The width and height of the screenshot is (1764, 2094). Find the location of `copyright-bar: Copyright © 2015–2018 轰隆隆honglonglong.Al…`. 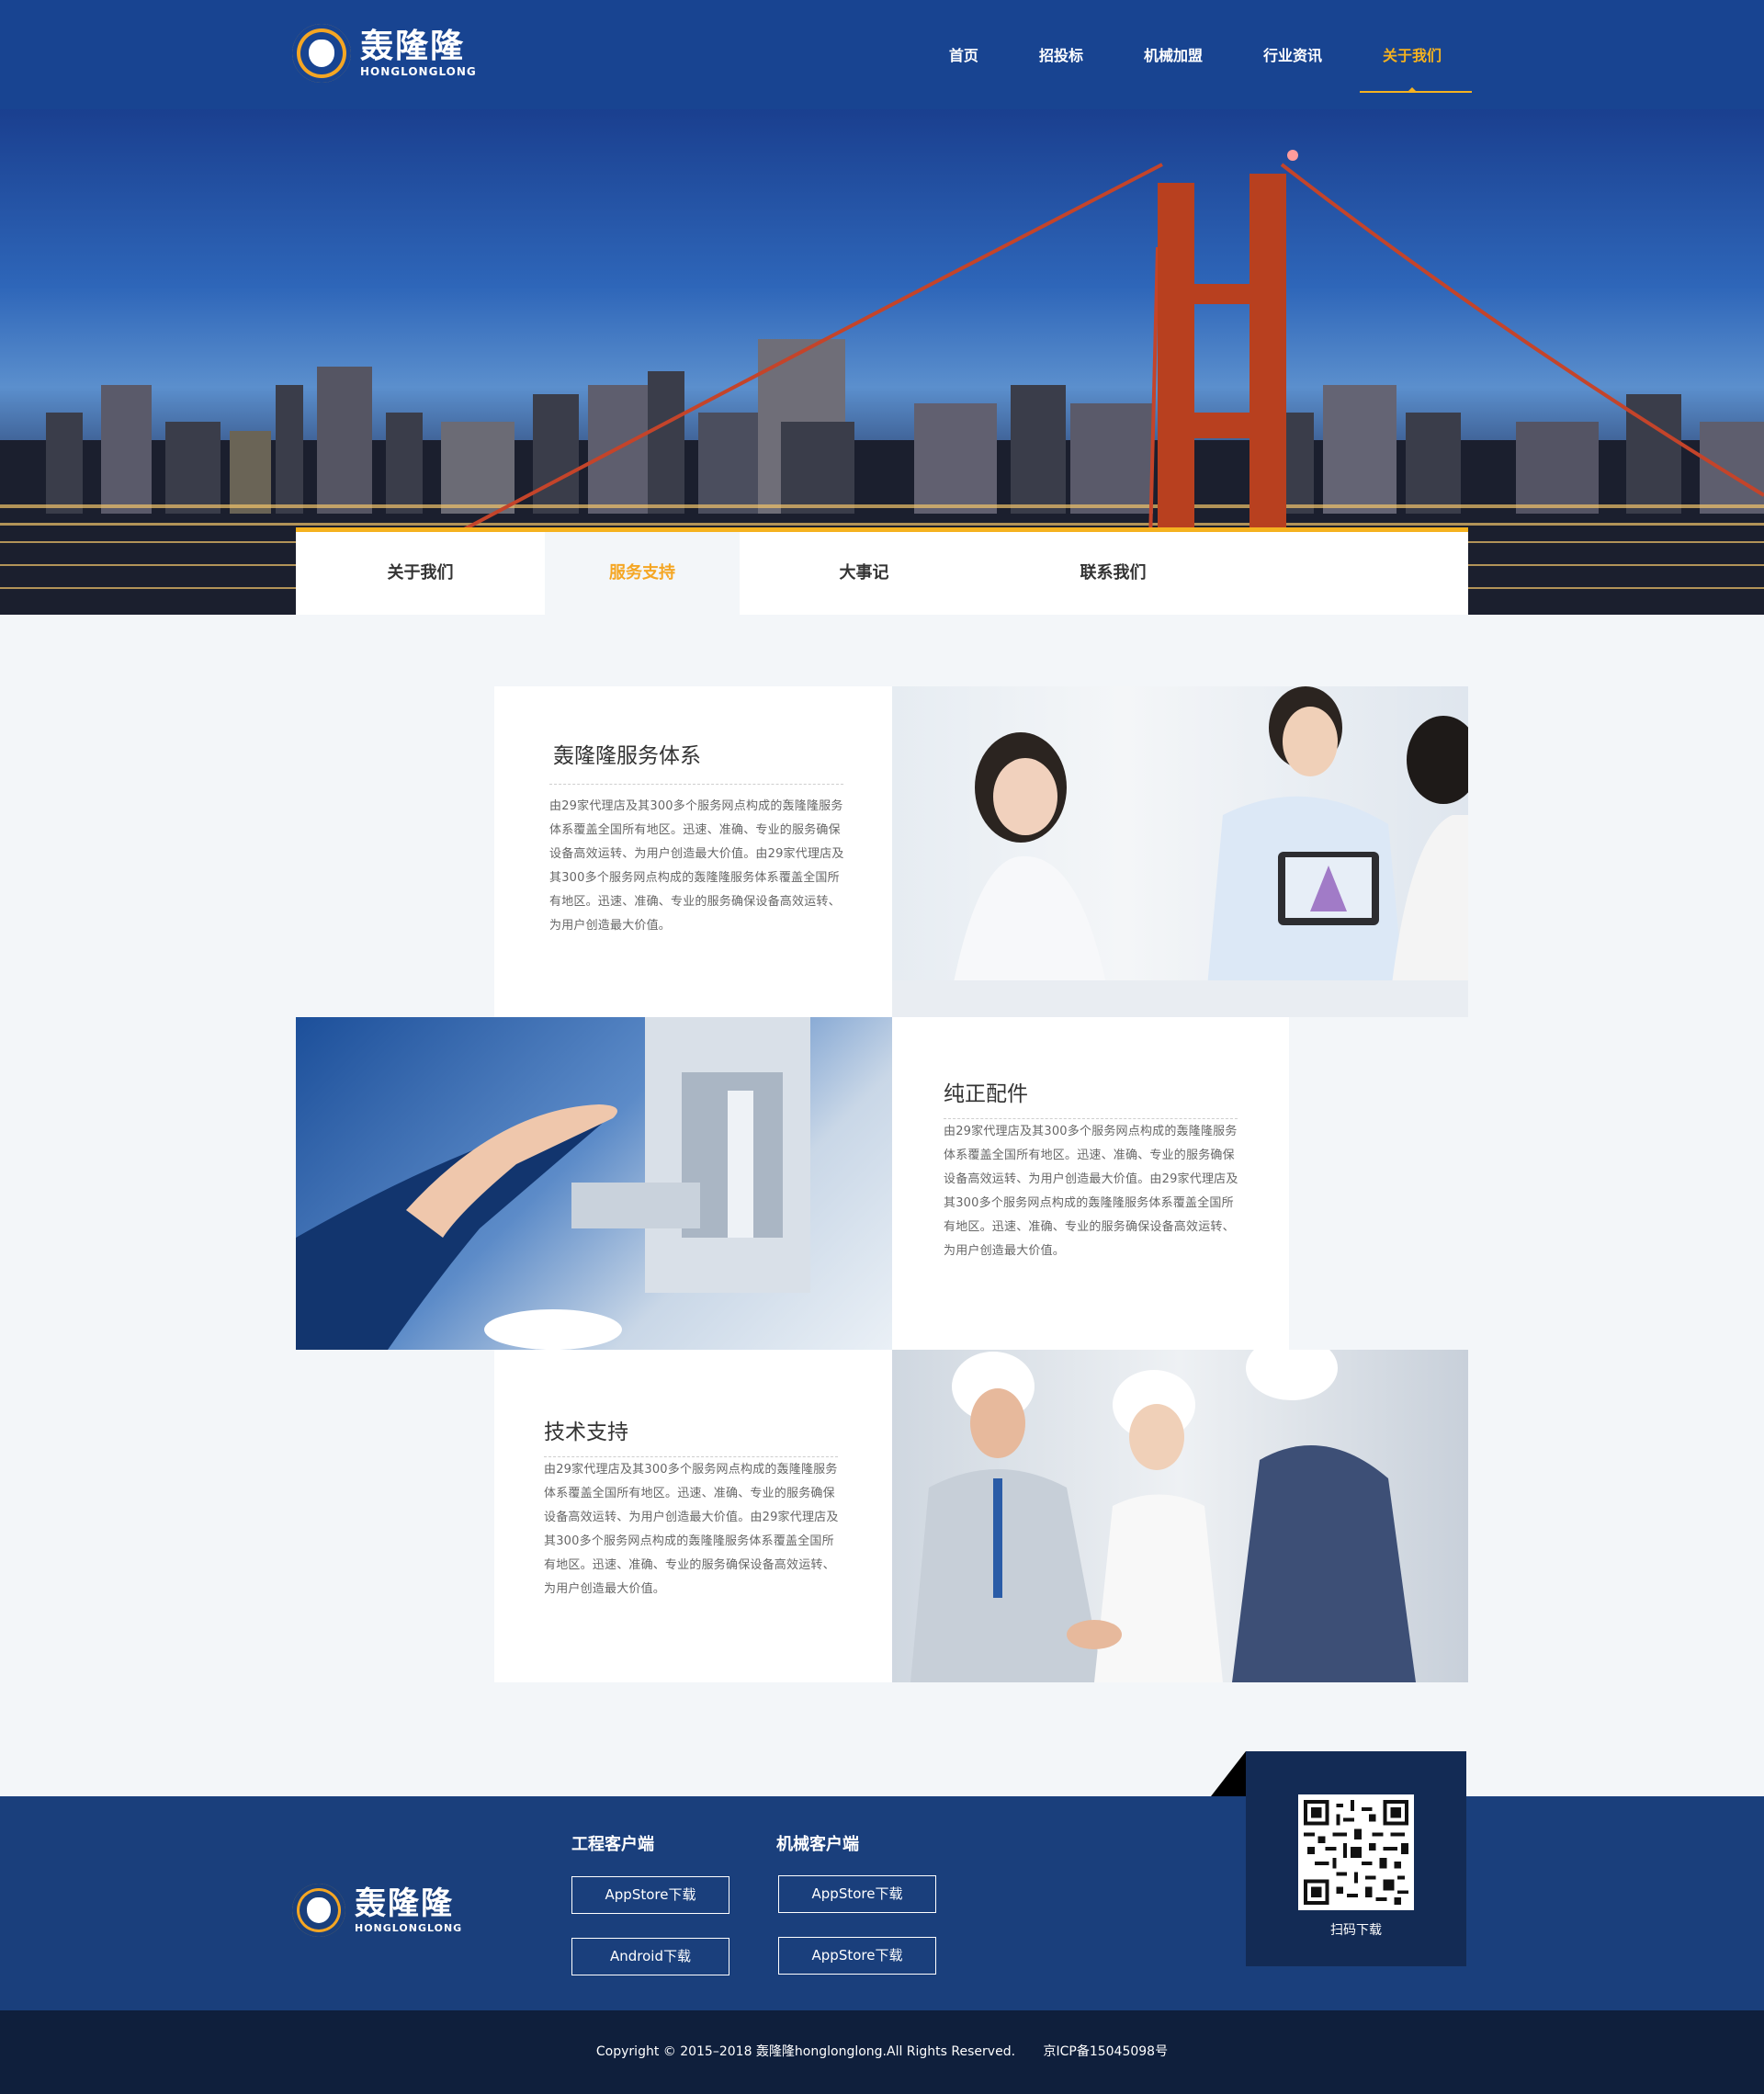

copyright-bar: Copyright © 2015–2018 轰隆隆honglonglong.Al… is located at coordinates (882, 2052).